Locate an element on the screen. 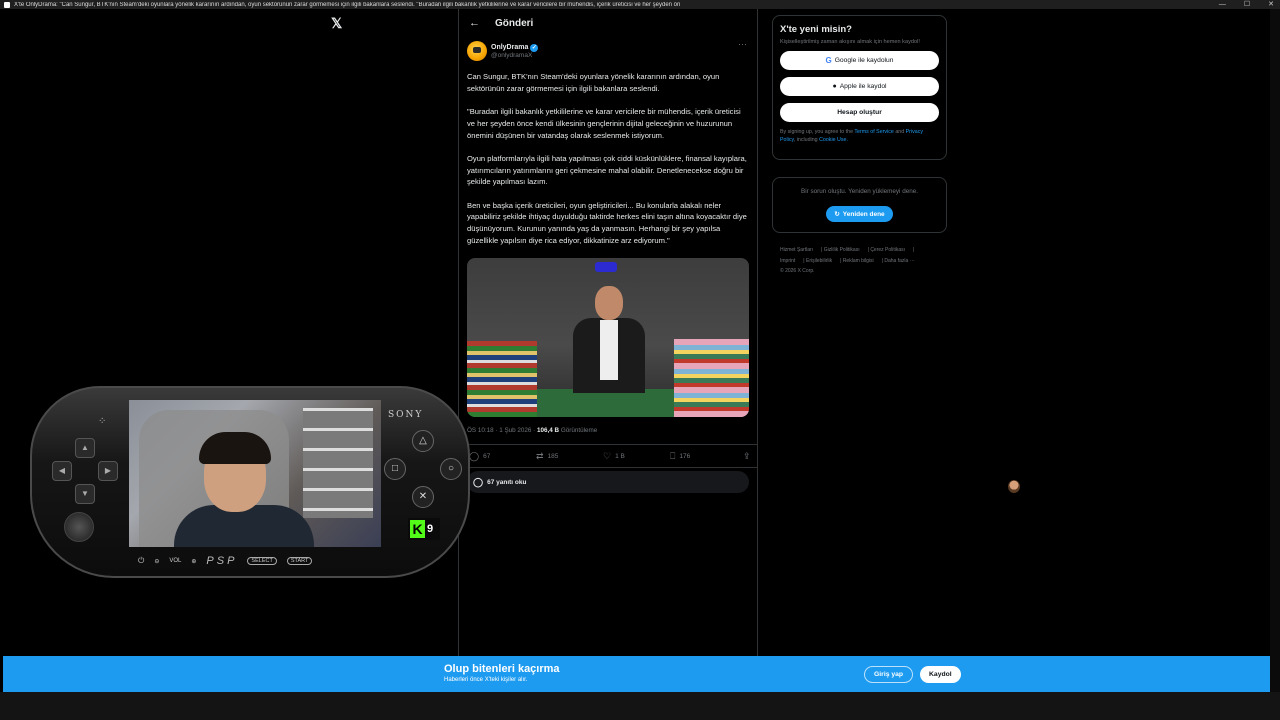 The width and height of the screenshot is (1280, 720). legal-text: By signing up, you agree to the is located at coordinates (817, 132).